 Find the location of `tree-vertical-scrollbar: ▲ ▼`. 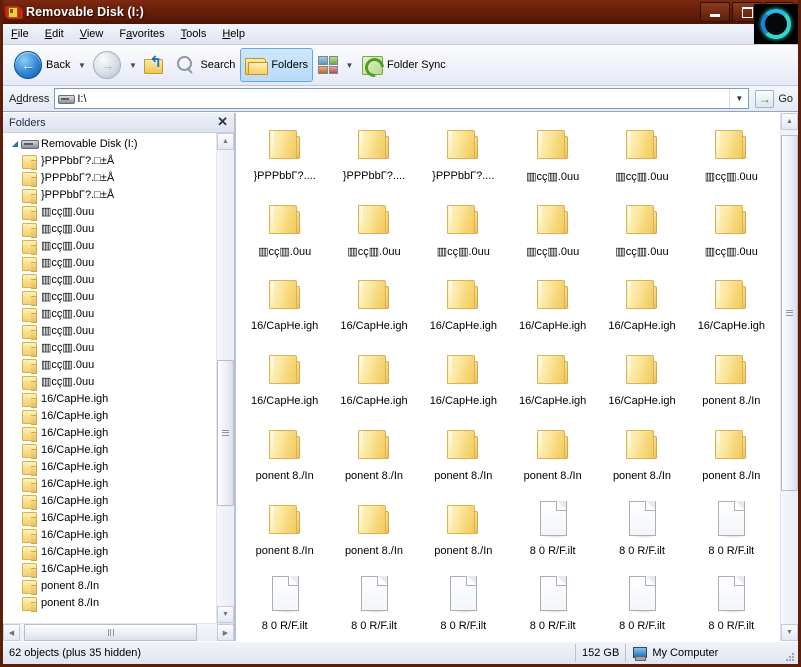

tree-vertical-scrollbar: ▲ ▼ is located at coordinates (225, 378).